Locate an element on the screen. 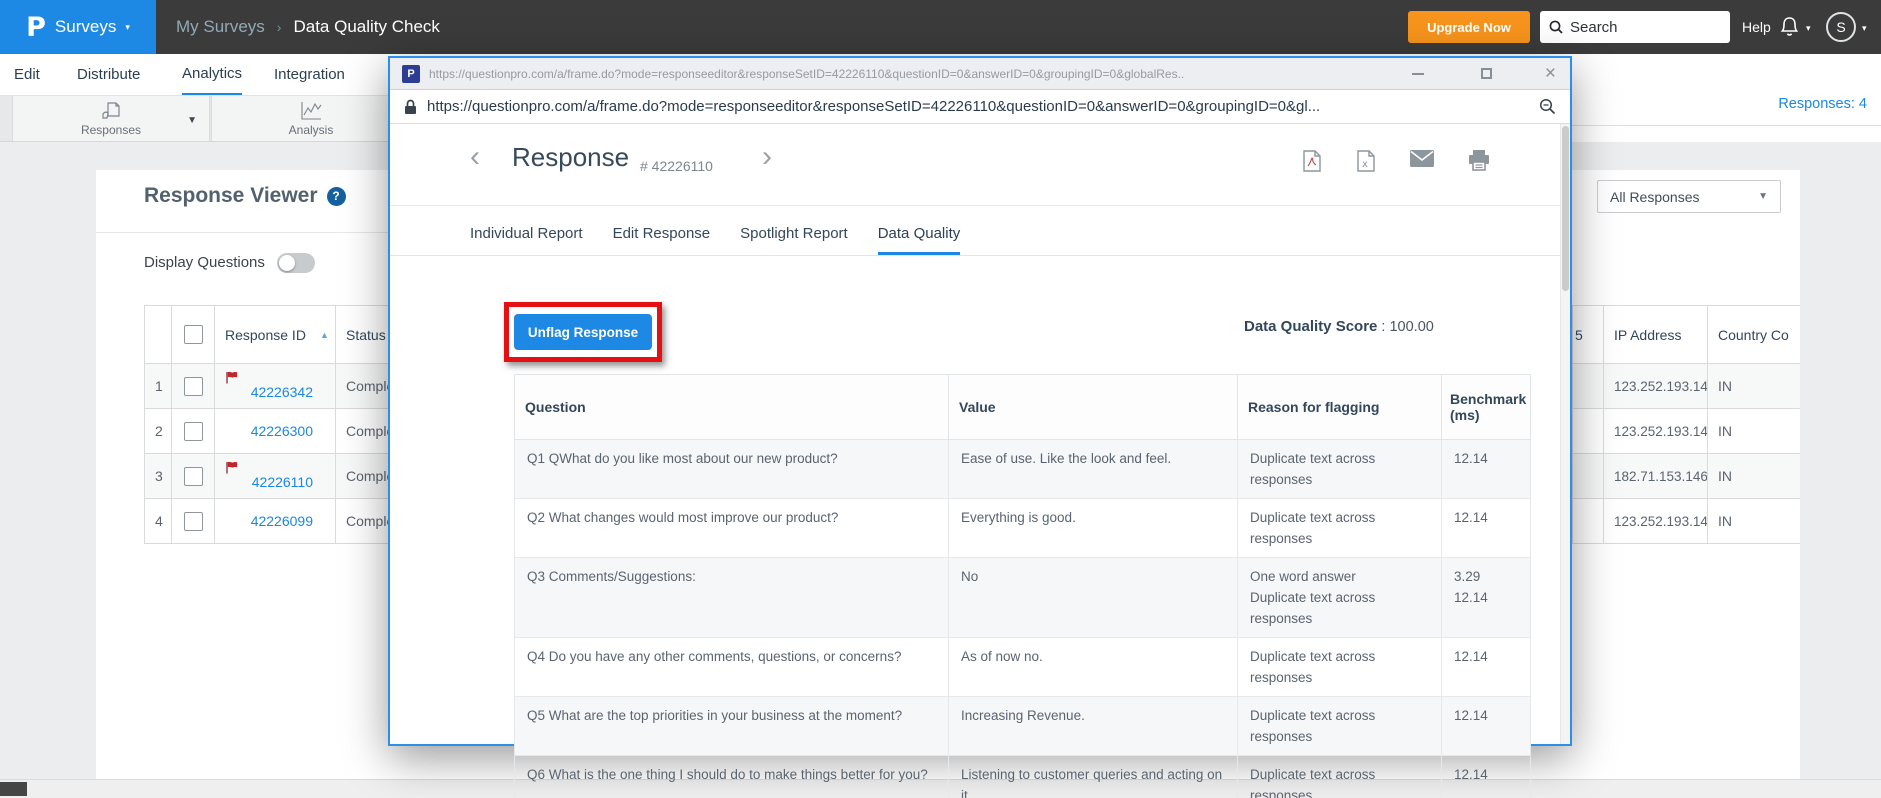 This screenshot has height=798, width=1881. response-title: Response is located at coordinates (571, 157).